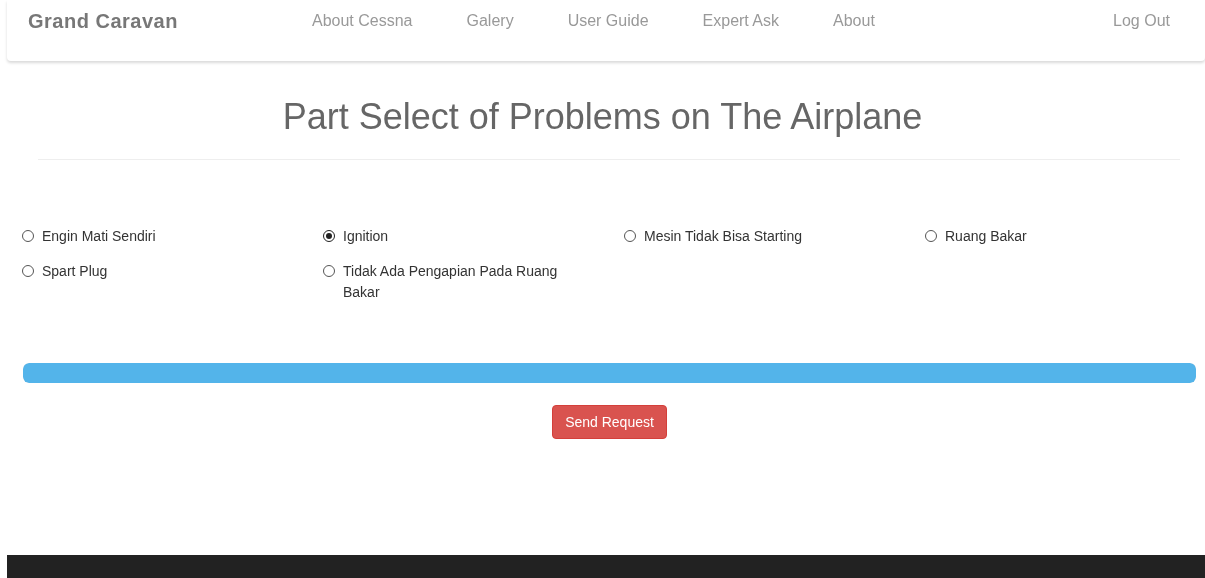 This screenshot has height=578, width=1205. I want to click on page-title: Part Select of Problems on The Airplane, so click(602, 117).